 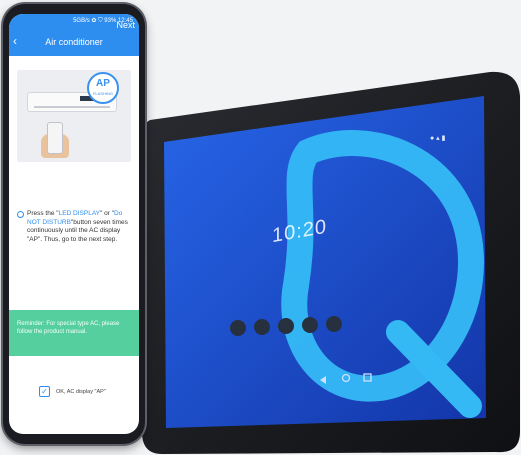 What do you see at coordinates (55, 138) in the screenshot?
I see `remote-control-icon` at bounding box center [55, 138].